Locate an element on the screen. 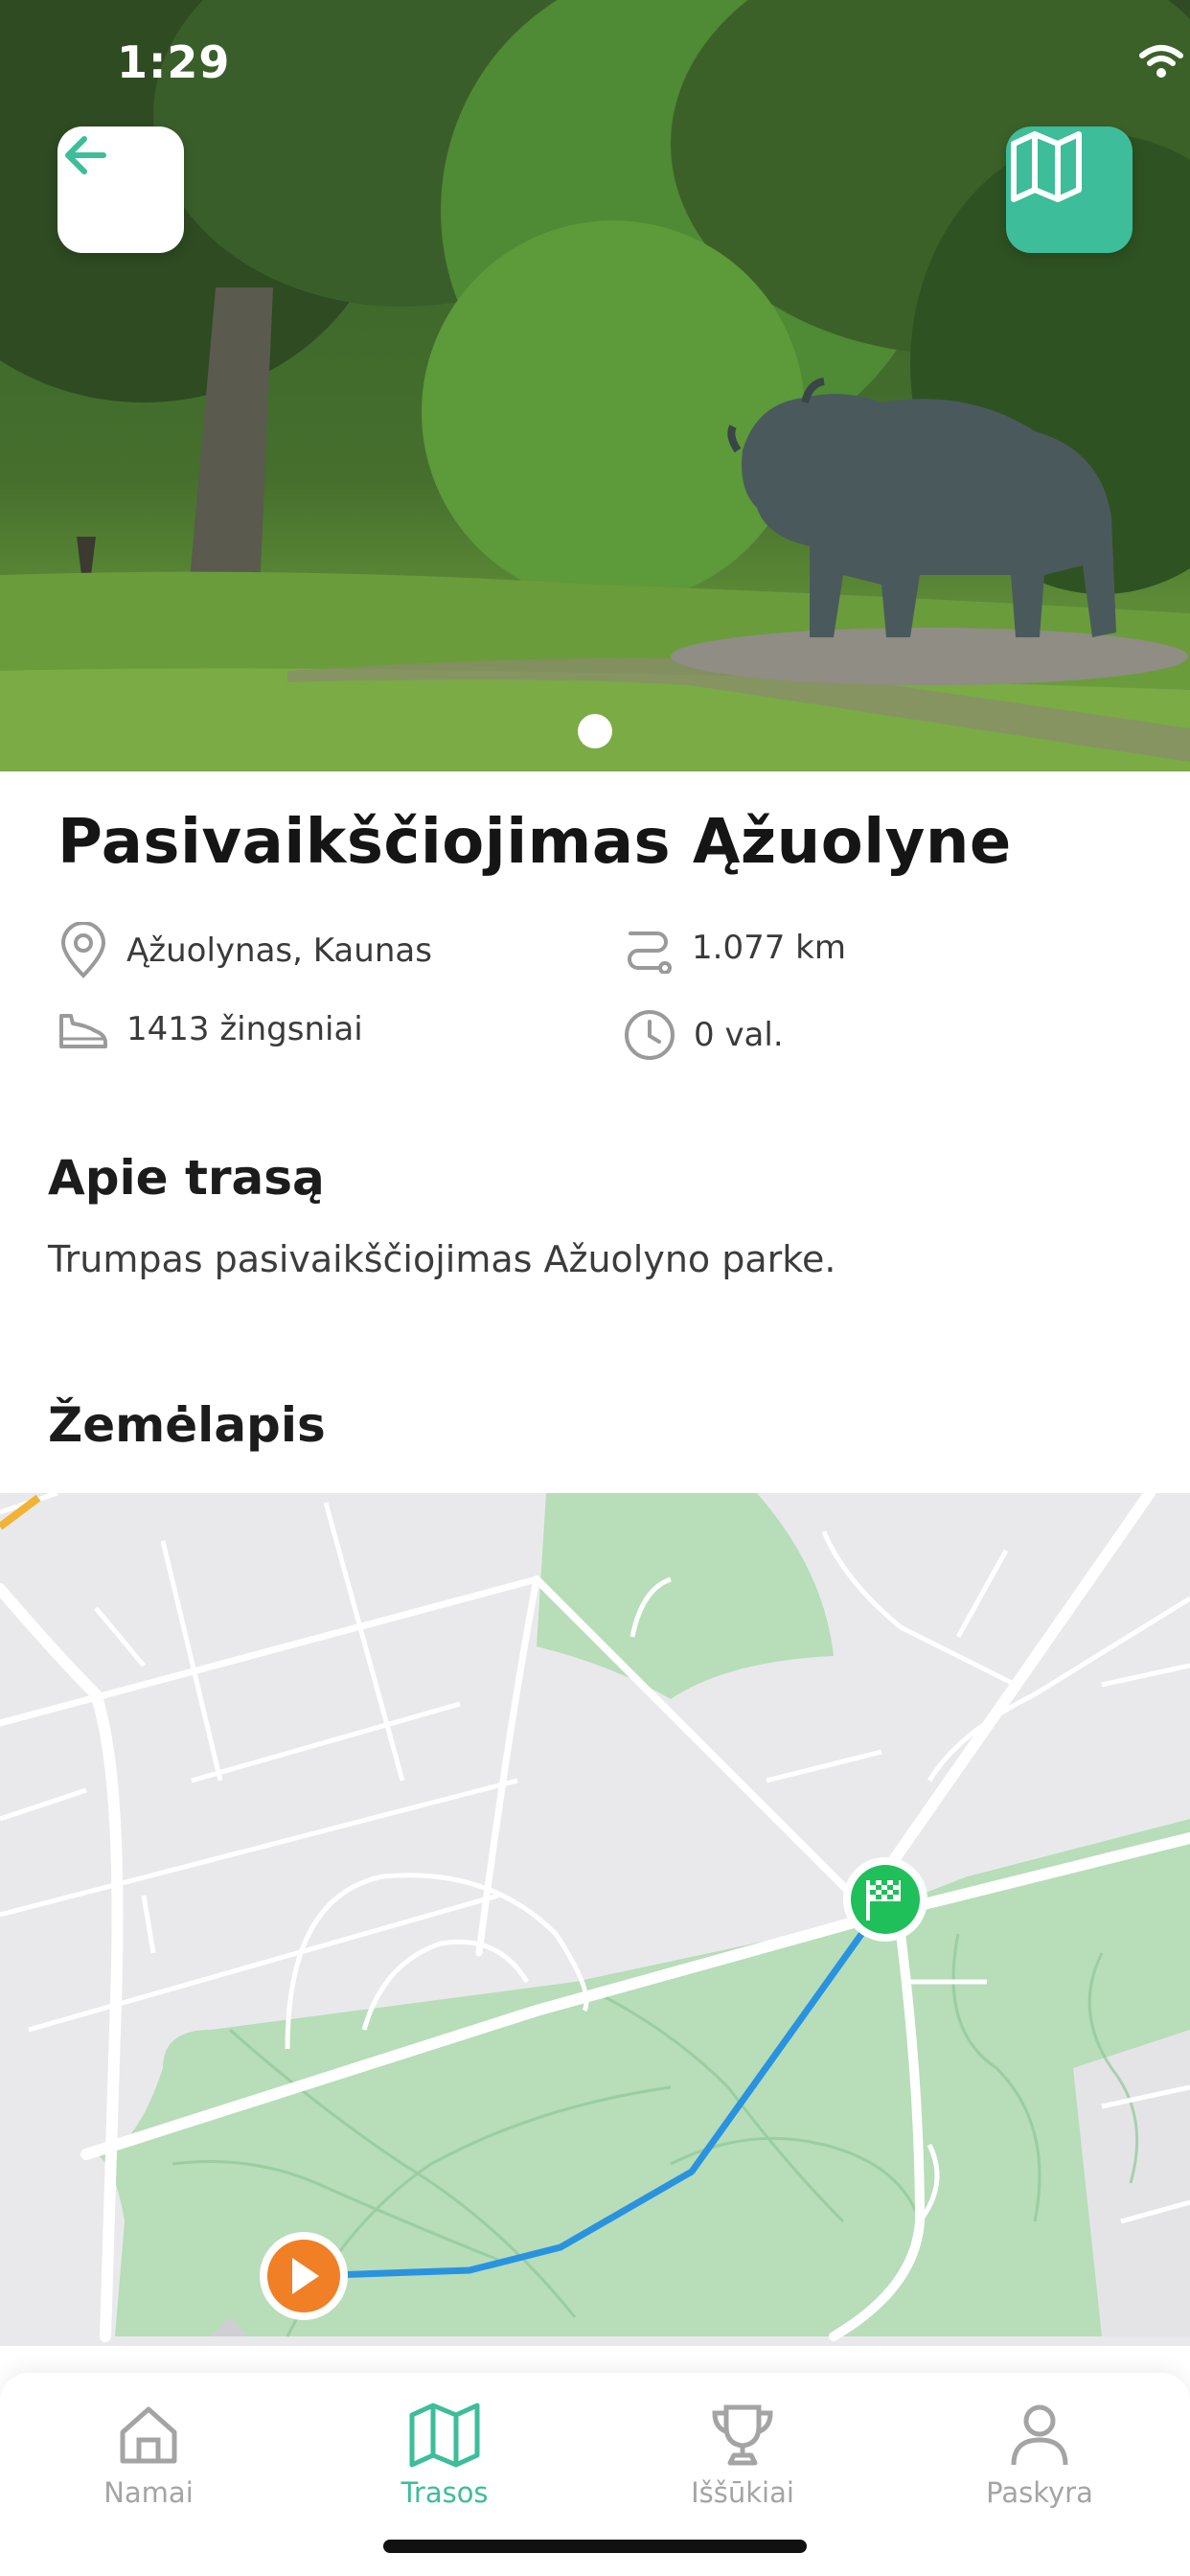 This screenshot has width=1190, height=2576. route-location: Ąžuolynas, Kaunas is located at coordinates (245, 950).